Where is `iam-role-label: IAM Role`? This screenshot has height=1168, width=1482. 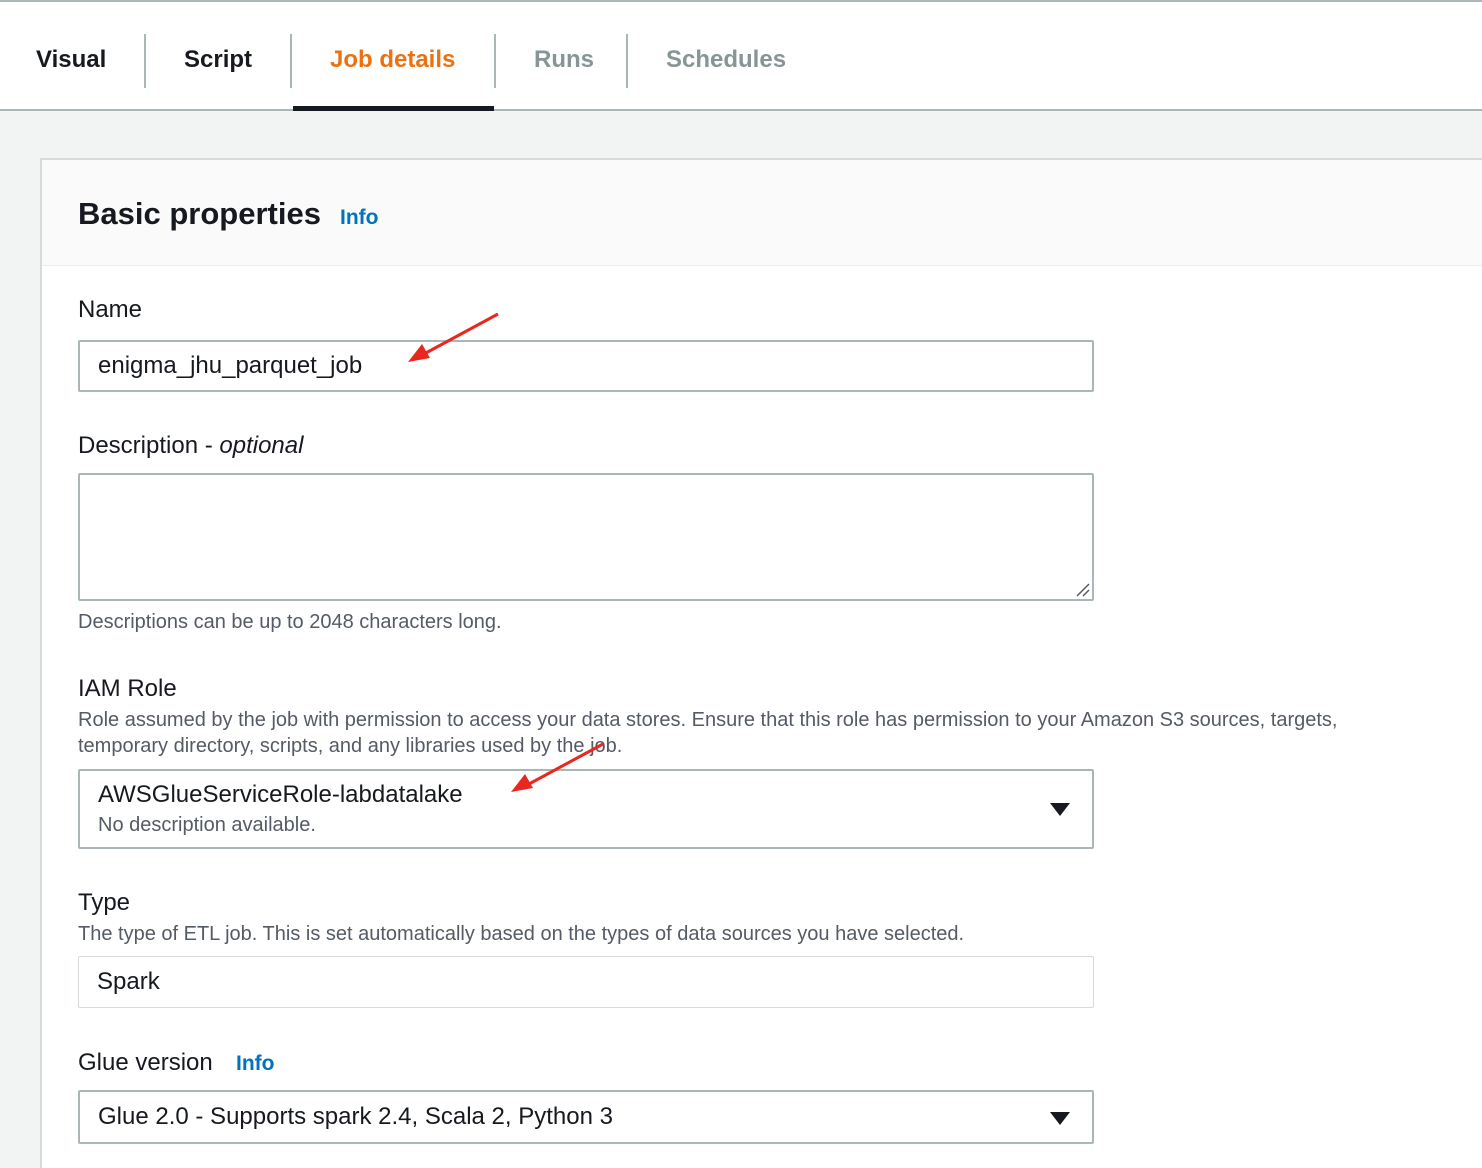 iam-role-label: IAM Role is located at coordinates (127, 688).